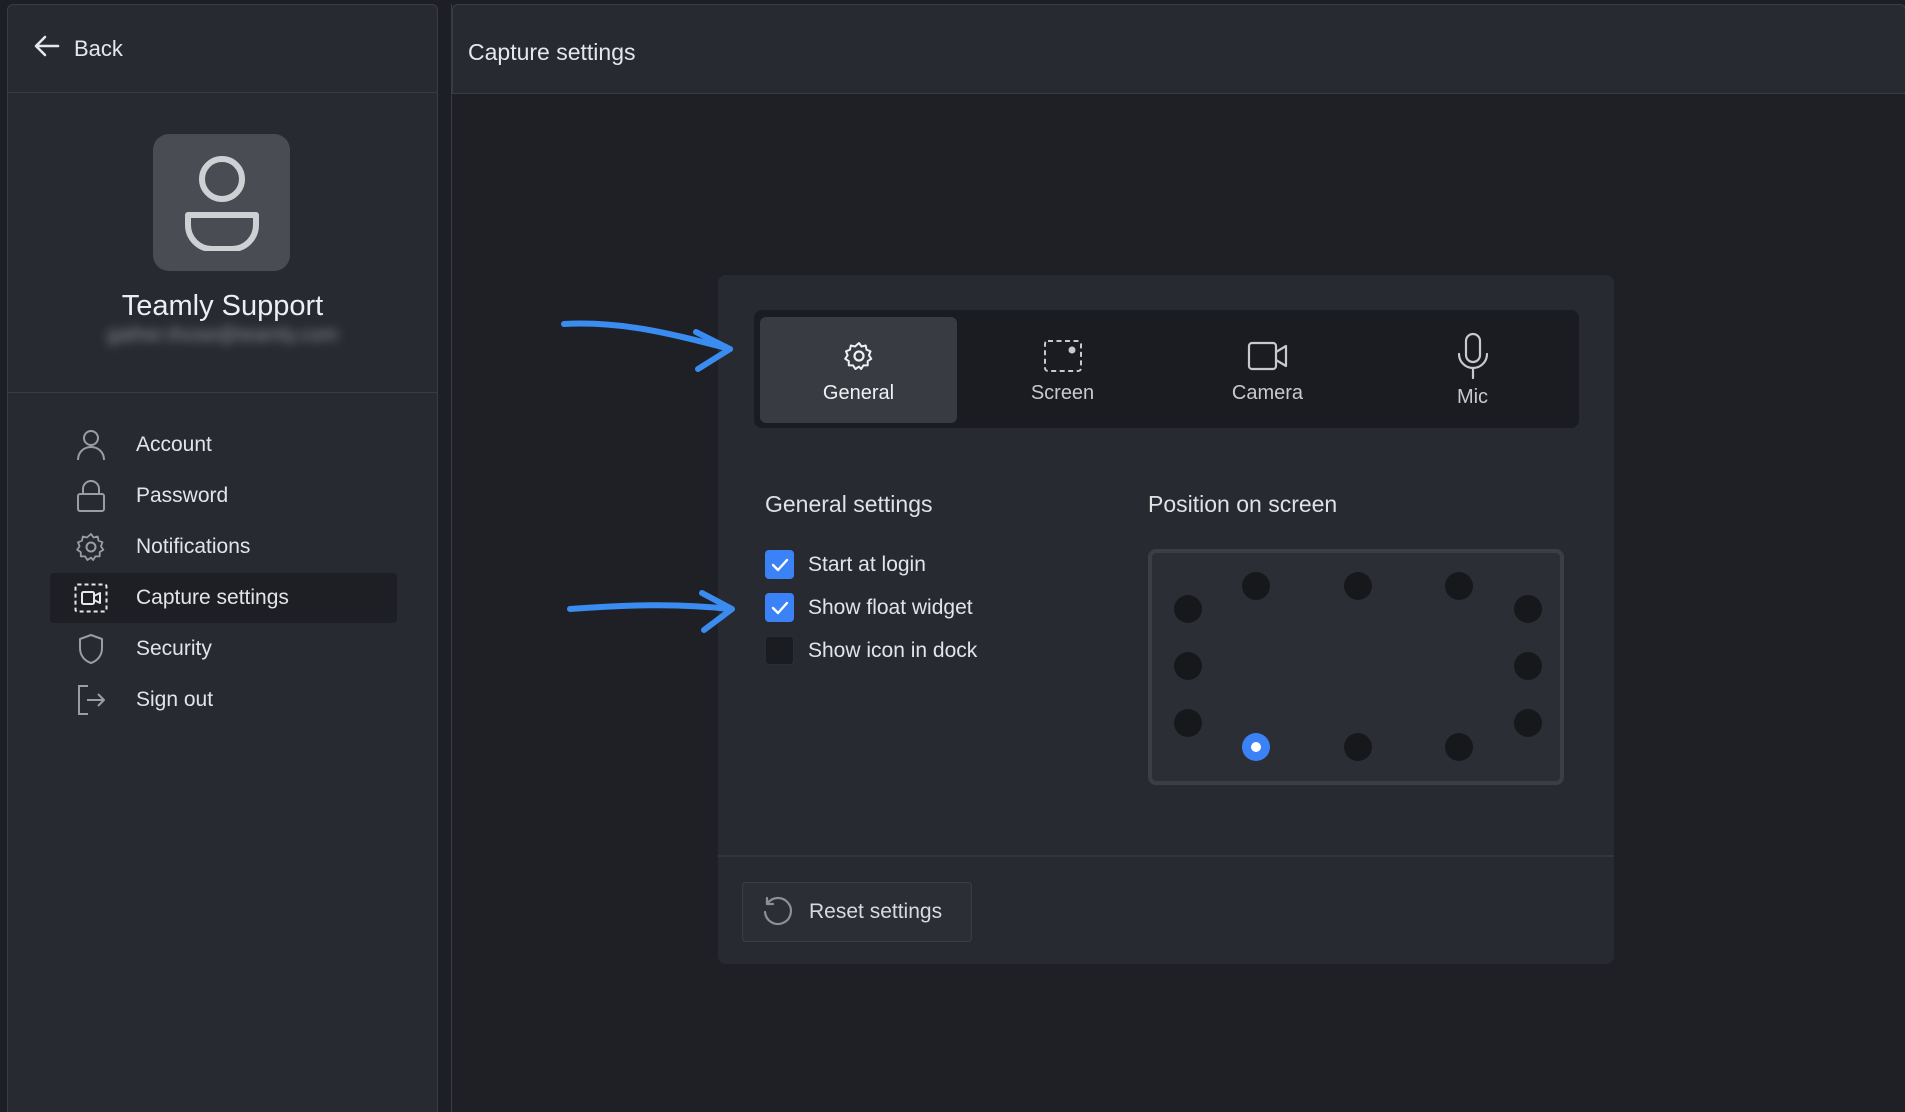 The width and height of the screenshot is (1905, 1112). I want to click on checkbox-label: Start at login, so click(867, 564).